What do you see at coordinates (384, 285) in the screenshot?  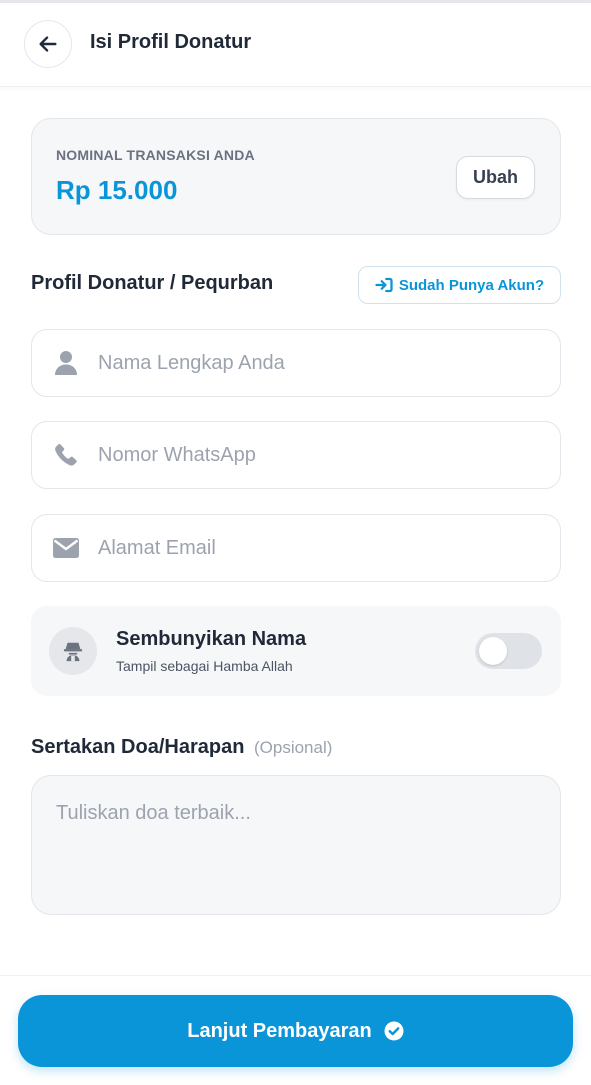 I see `sign-in-icon` at bounding box center [384, 285].